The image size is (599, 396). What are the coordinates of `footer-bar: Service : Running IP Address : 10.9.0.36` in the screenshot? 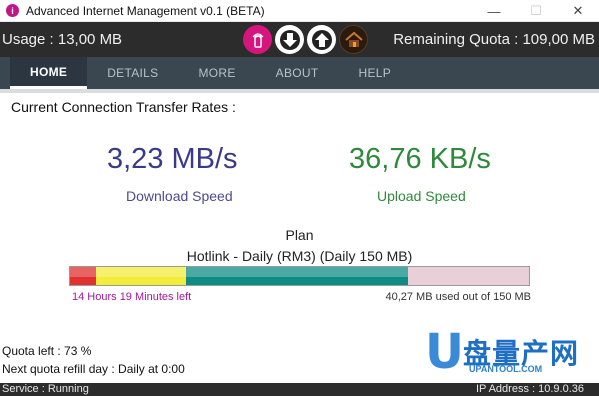 It's located at (299, 389).